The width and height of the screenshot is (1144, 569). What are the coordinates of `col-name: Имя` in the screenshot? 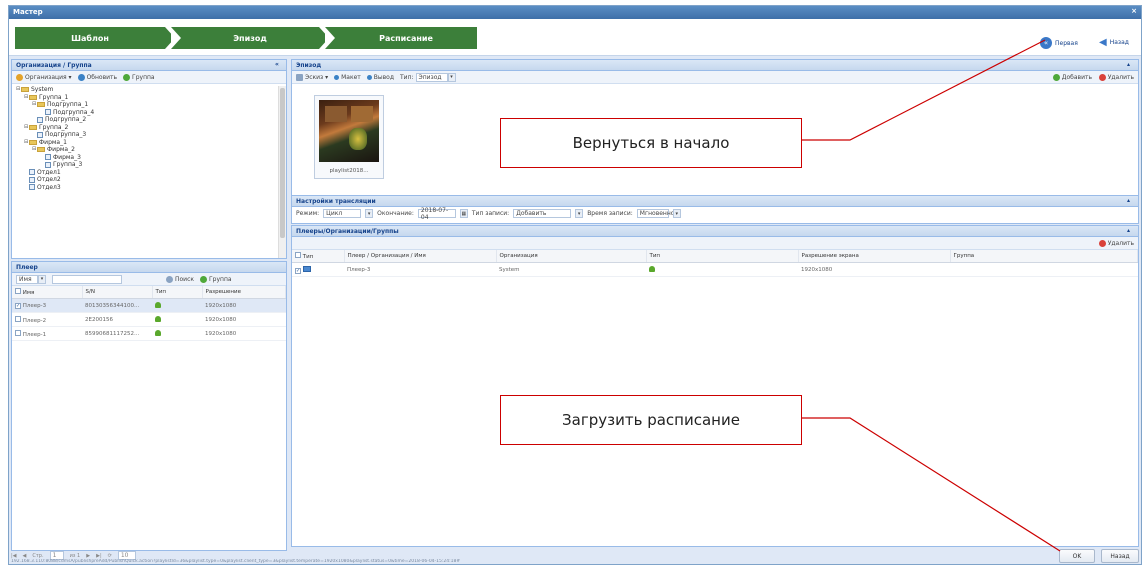 It's located at (47, 292).